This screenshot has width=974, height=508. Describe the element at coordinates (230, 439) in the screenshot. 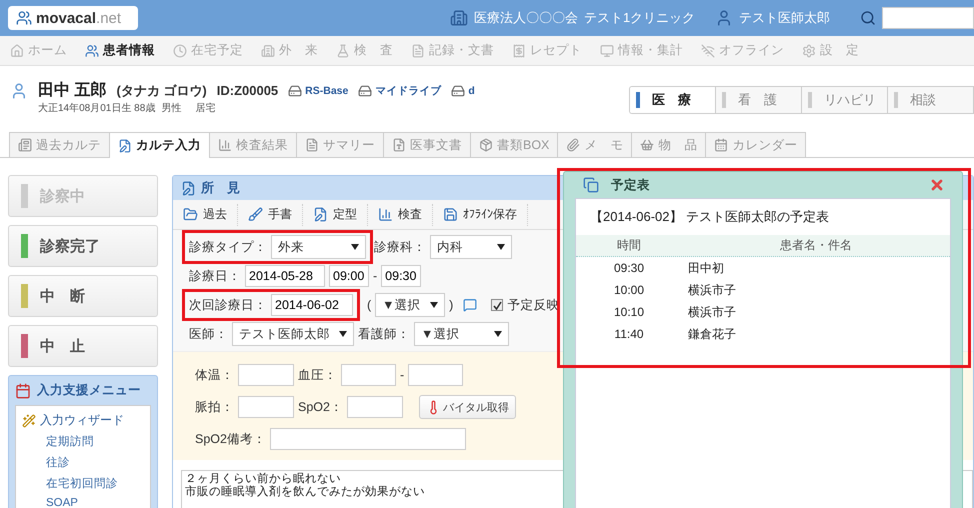

I see `field-label: SpO2備考：` at that location.